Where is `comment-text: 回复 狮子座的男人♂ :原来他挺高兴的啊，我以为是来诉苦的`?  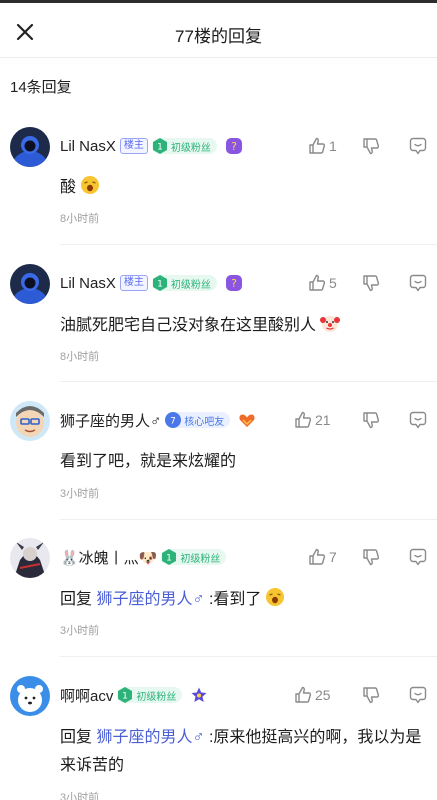 comment-text: 回复 狮子座的男人♂ :原来他挺高兴的啊，我以为是来诉苦的 is located at coordinates (241, 752).